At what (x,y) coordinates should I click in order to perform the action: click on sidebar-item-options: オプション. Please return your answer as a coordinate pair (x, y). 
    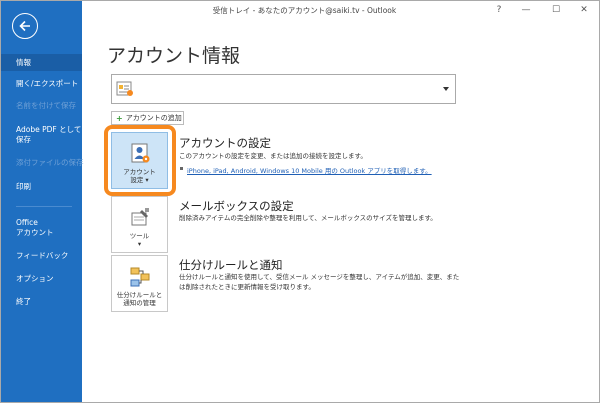
    Looking at the image, I should click on (41, 279).